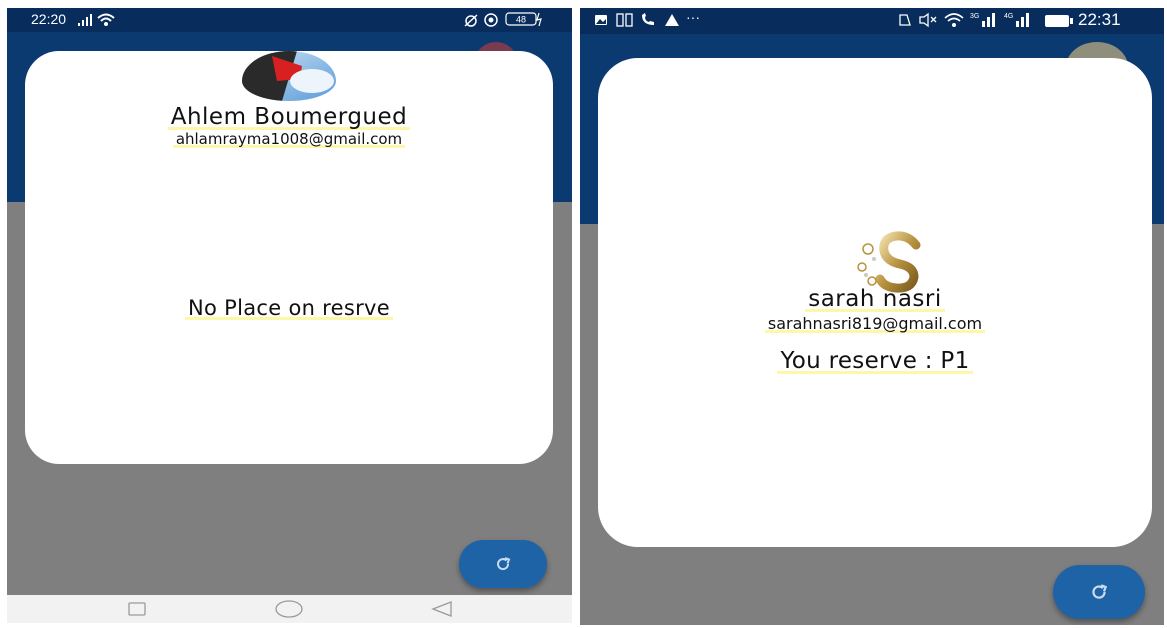 Image resolution: width=1167 pixels, height=628 pixels. What do you see at coordinates (928, 22) in the screenshot?
I see `mute-icon` at bounding box center [928, 22].